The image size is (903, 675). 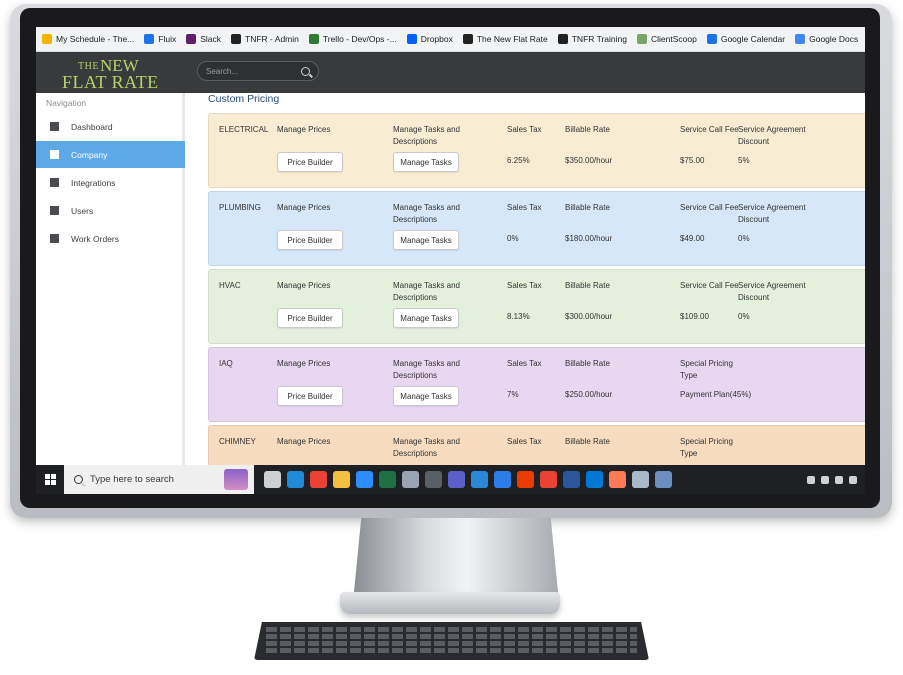 I want to click on photos-icon, so click(x=410, y=479).